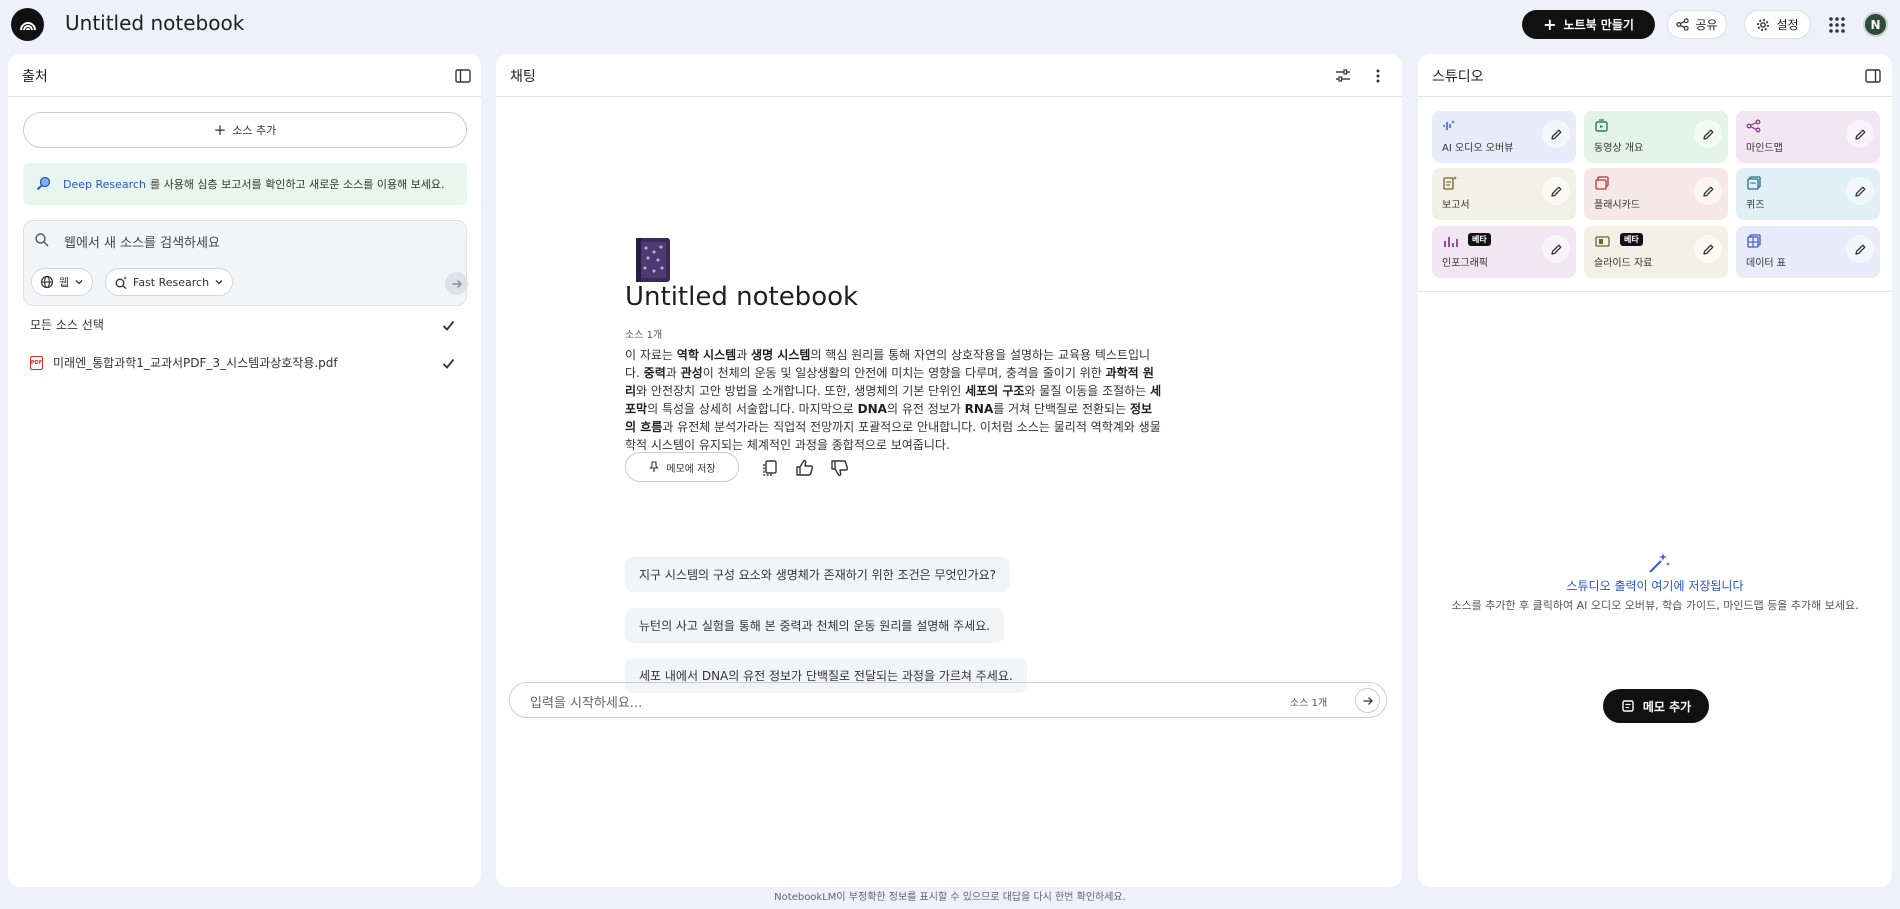  I want to click on create-notebook-button: + 노트북 만들기, so click(1588, 24).